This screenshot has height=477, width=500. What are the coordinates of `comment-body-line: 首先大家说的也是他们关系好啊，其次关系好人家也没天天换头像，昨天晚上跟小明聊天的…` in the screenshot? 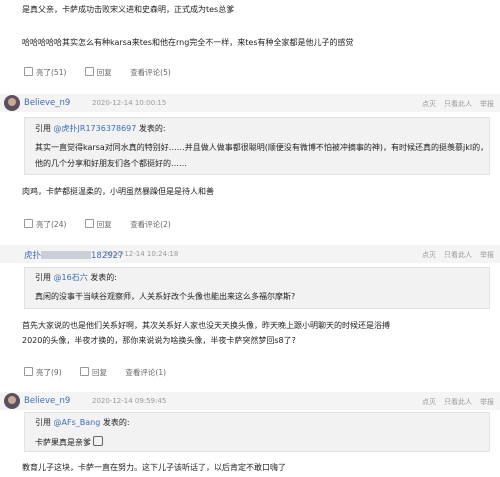 It's located at (206, 325).